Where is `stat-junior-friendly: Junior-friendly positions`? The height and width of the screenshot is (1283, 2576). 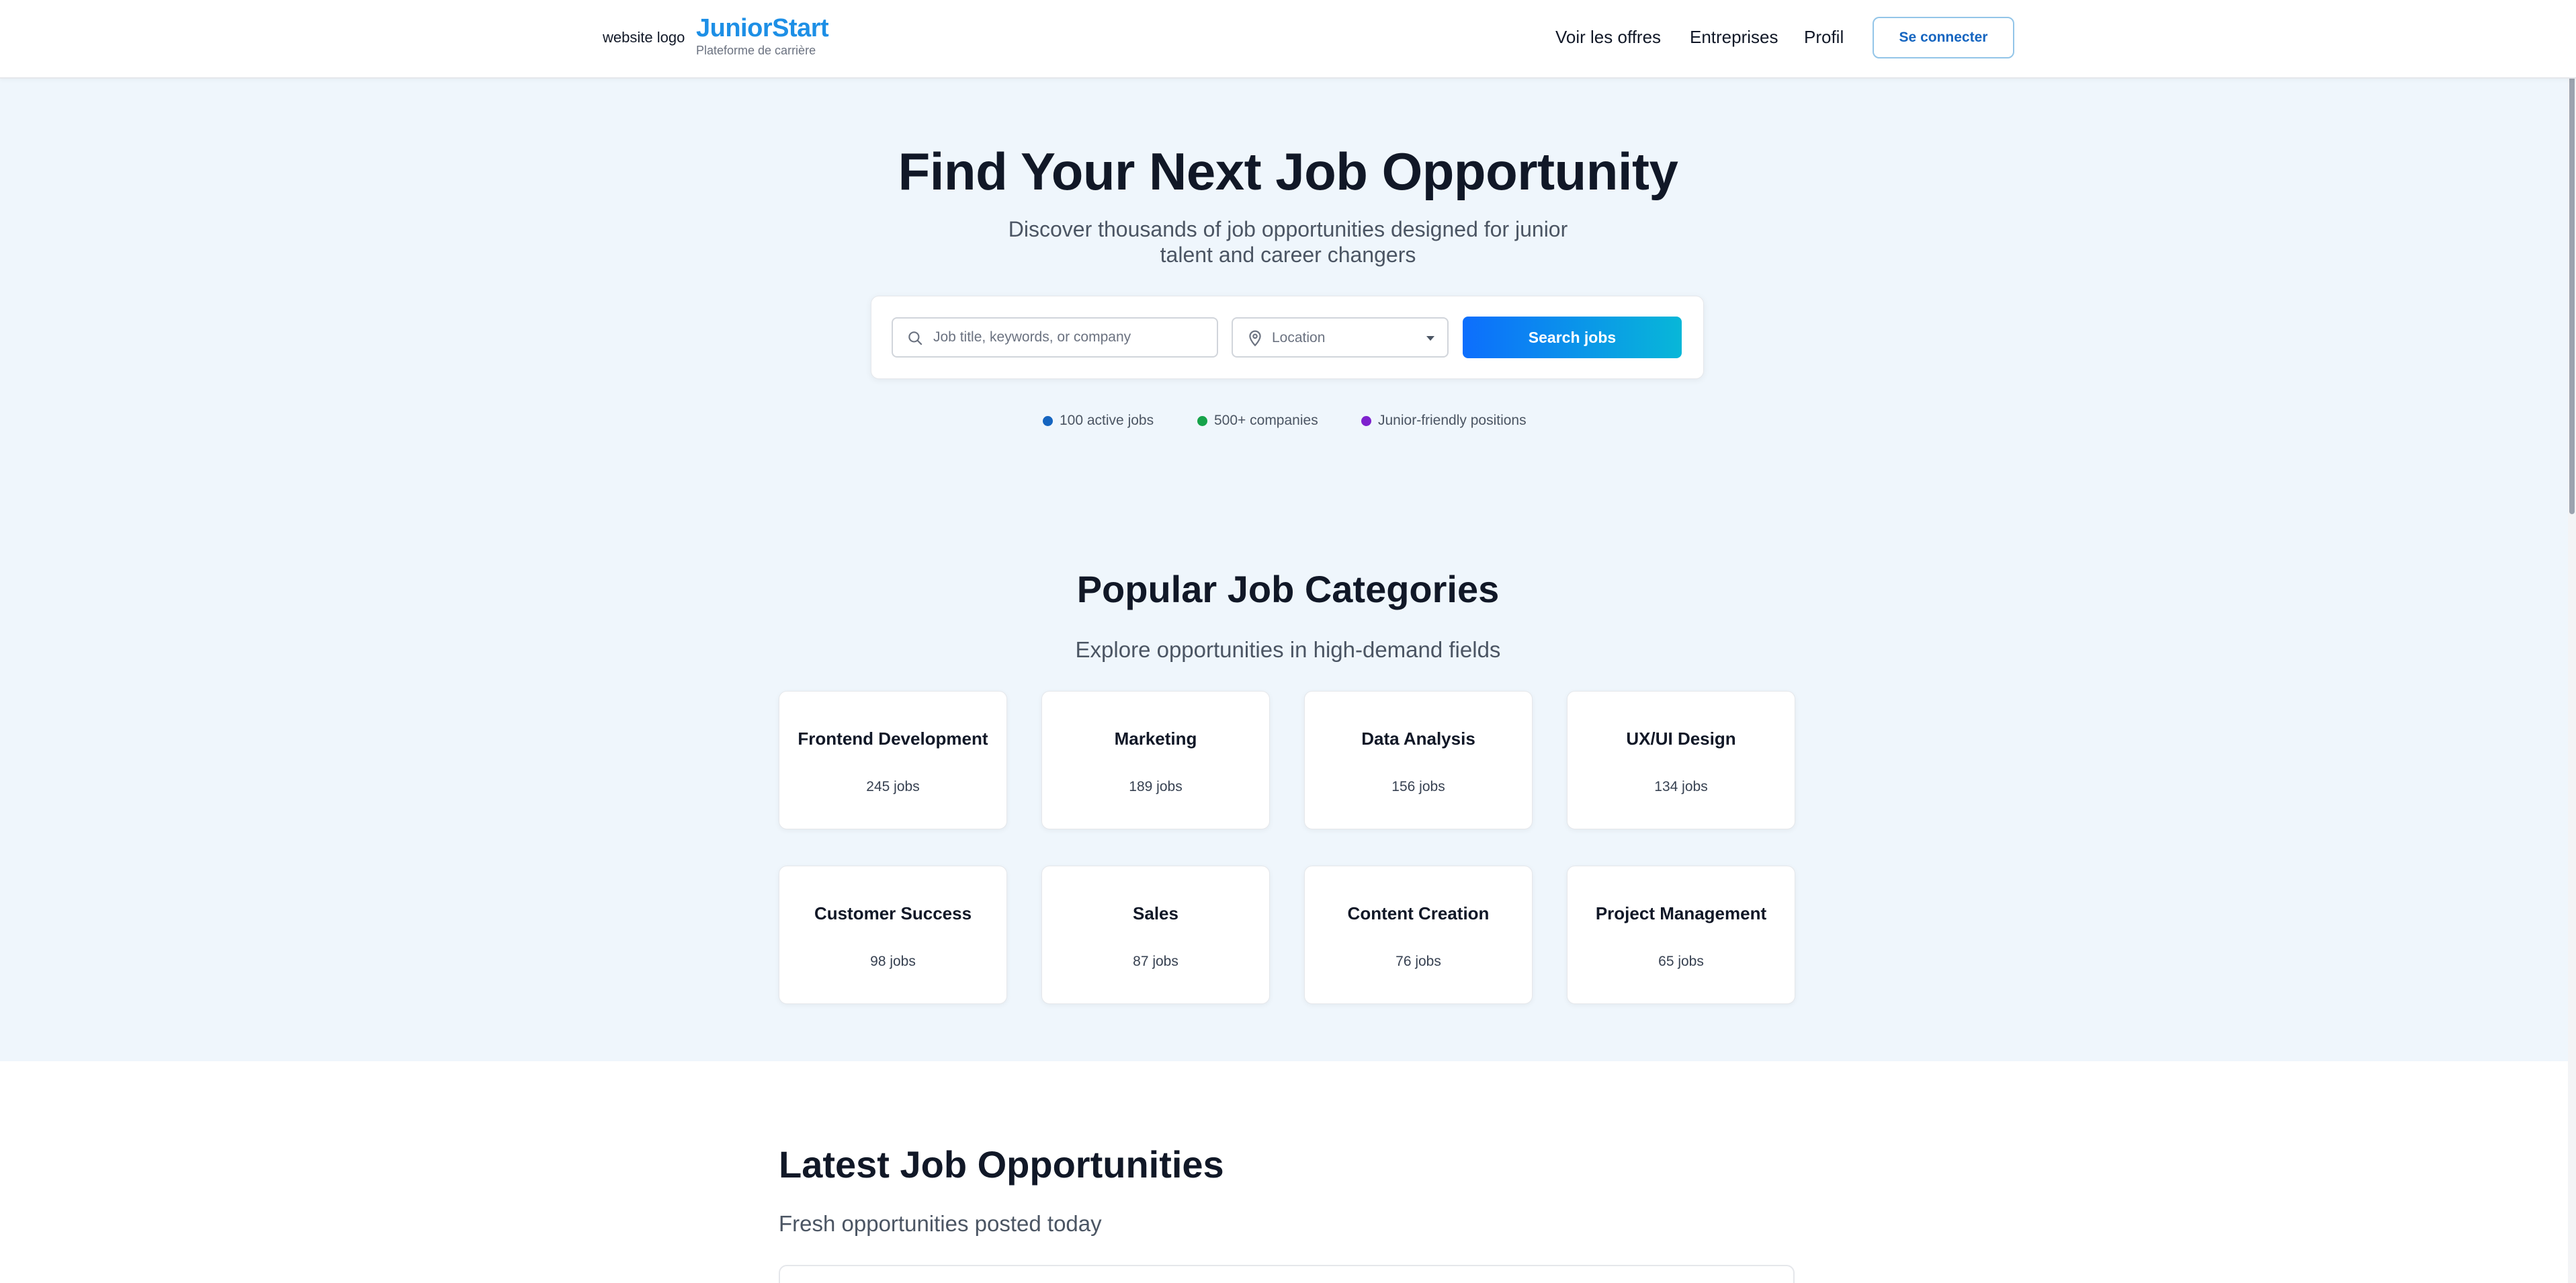
stat-junior-friendly: Junior-friendly positions is located at coordinates (1444, 421).